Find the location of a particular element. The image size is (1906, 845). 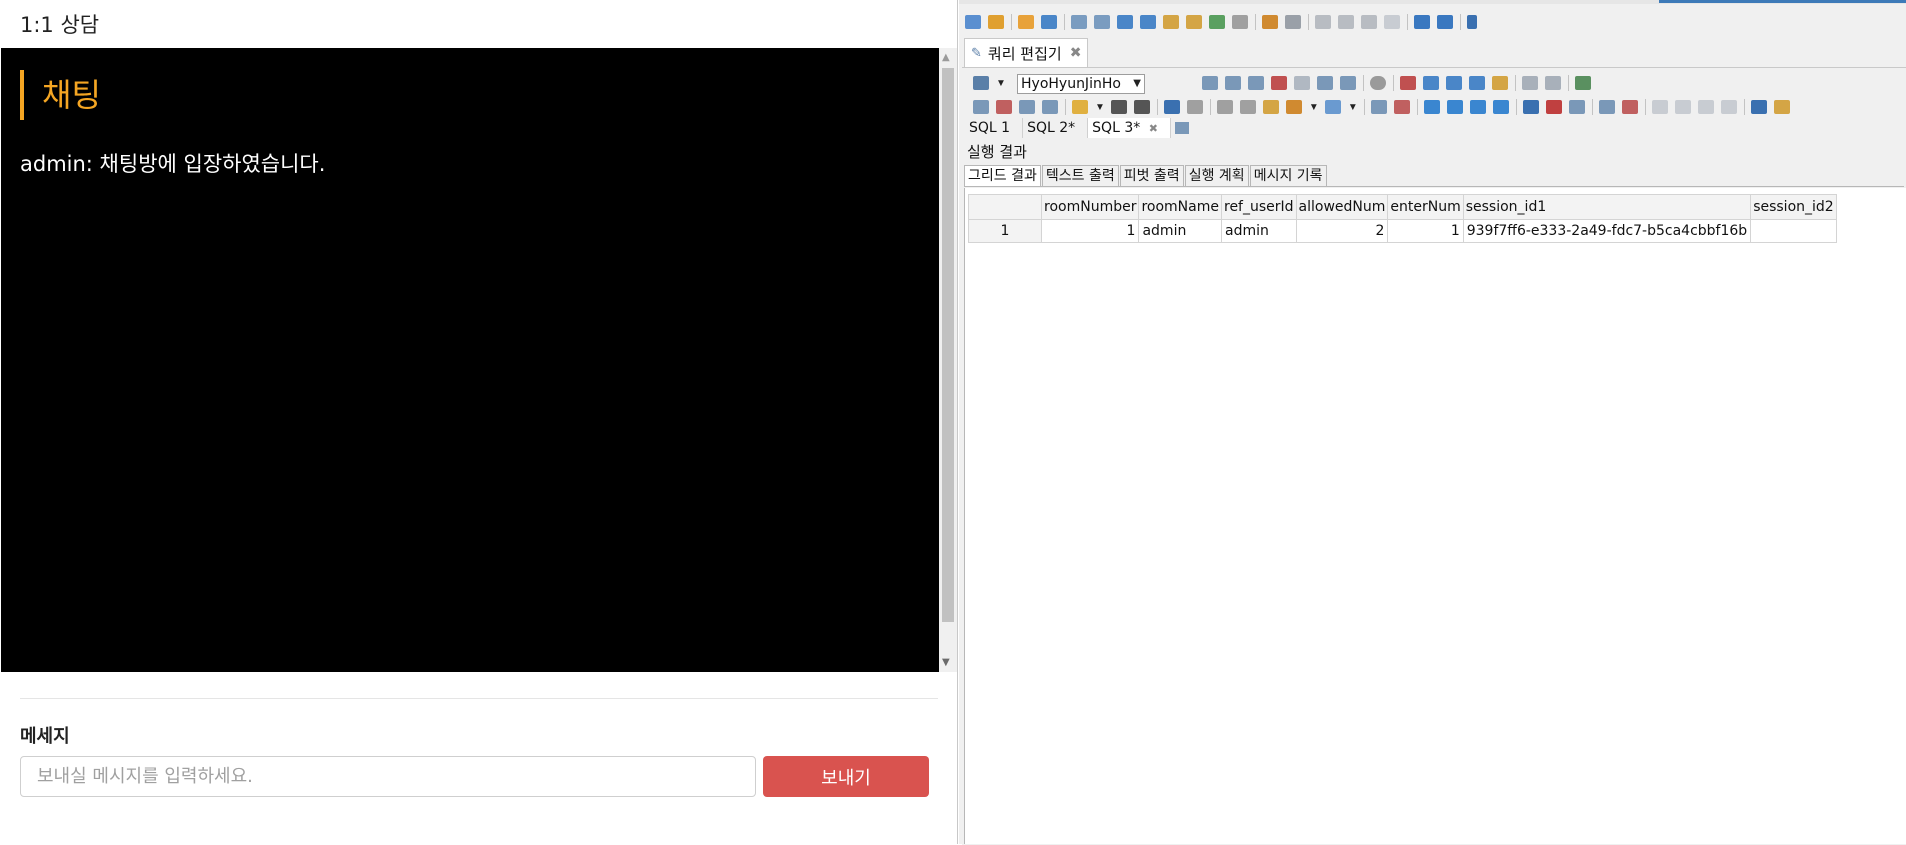

ab-icon is located at coordinates (1476, 83).